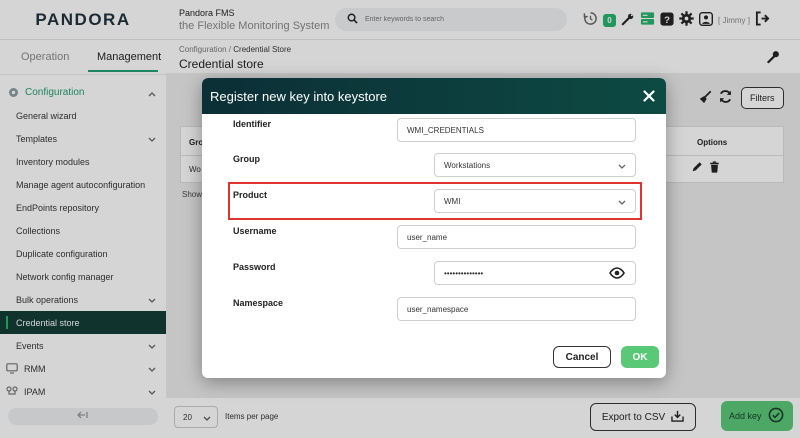 This screenshot has width=800, height=438. I want to click on username-label: Username, so click(255, 231).